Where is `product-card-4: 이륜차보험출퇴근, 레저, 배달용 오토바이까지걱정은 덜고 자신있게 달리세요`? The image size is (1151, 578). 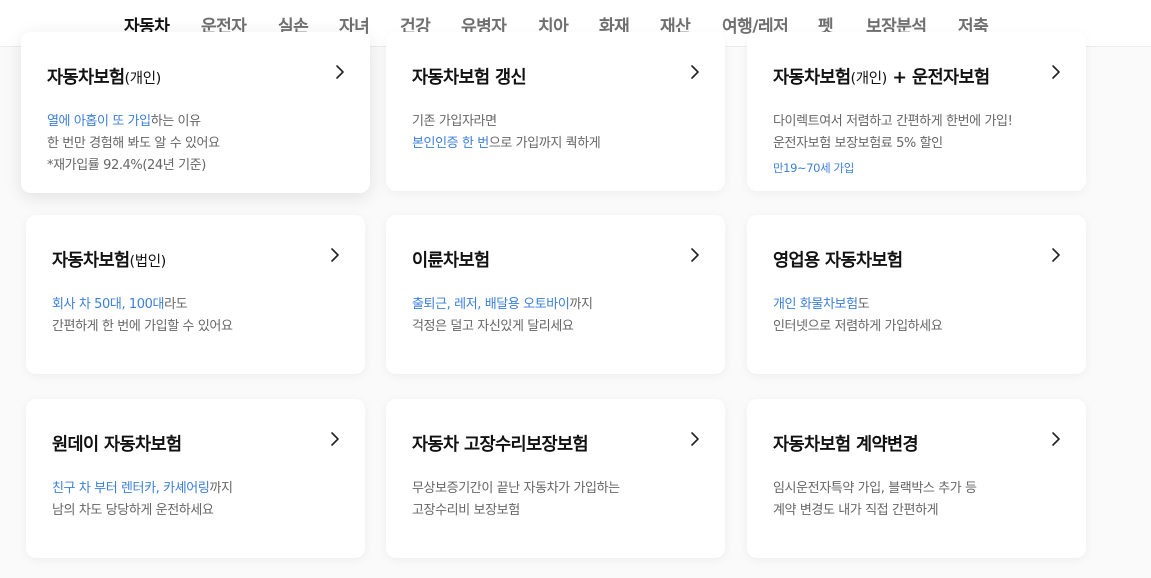 product-card-4: 이륜차보험출퇴근, 레저, 배달용 오토바이까지걱정은 덜고 자신있게 달리세요 is located at coordinates (555, 294).